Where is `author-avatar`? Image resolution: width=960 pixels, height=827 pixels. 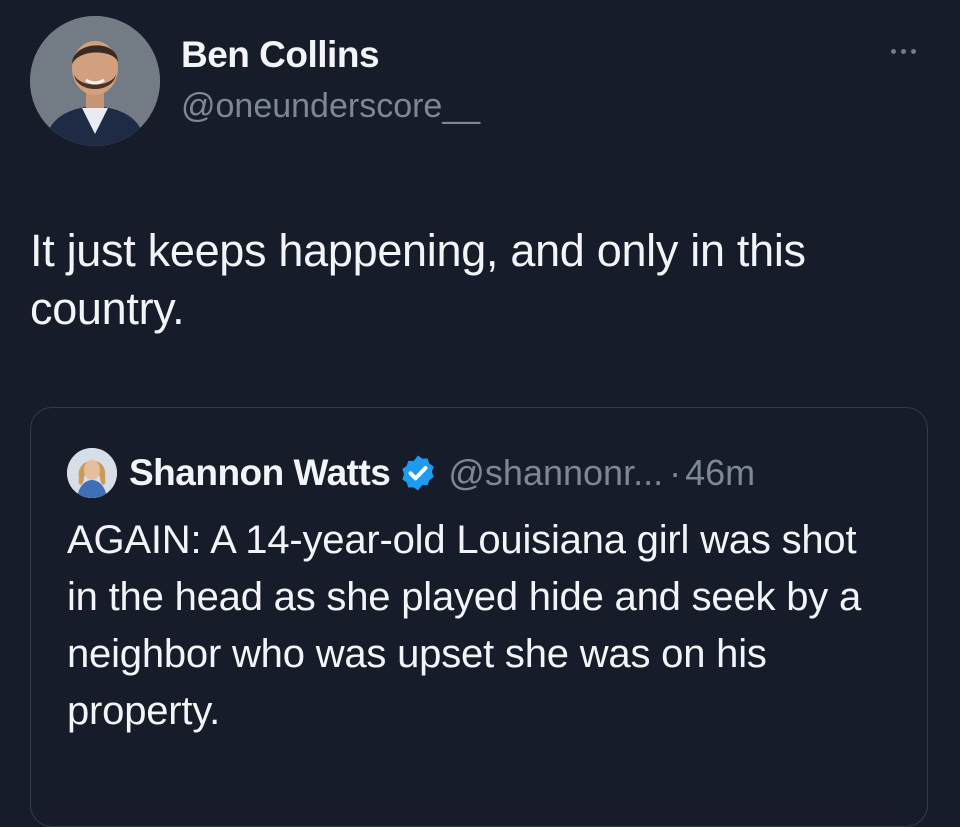 author-avatar is located at coordinates (95, 81).